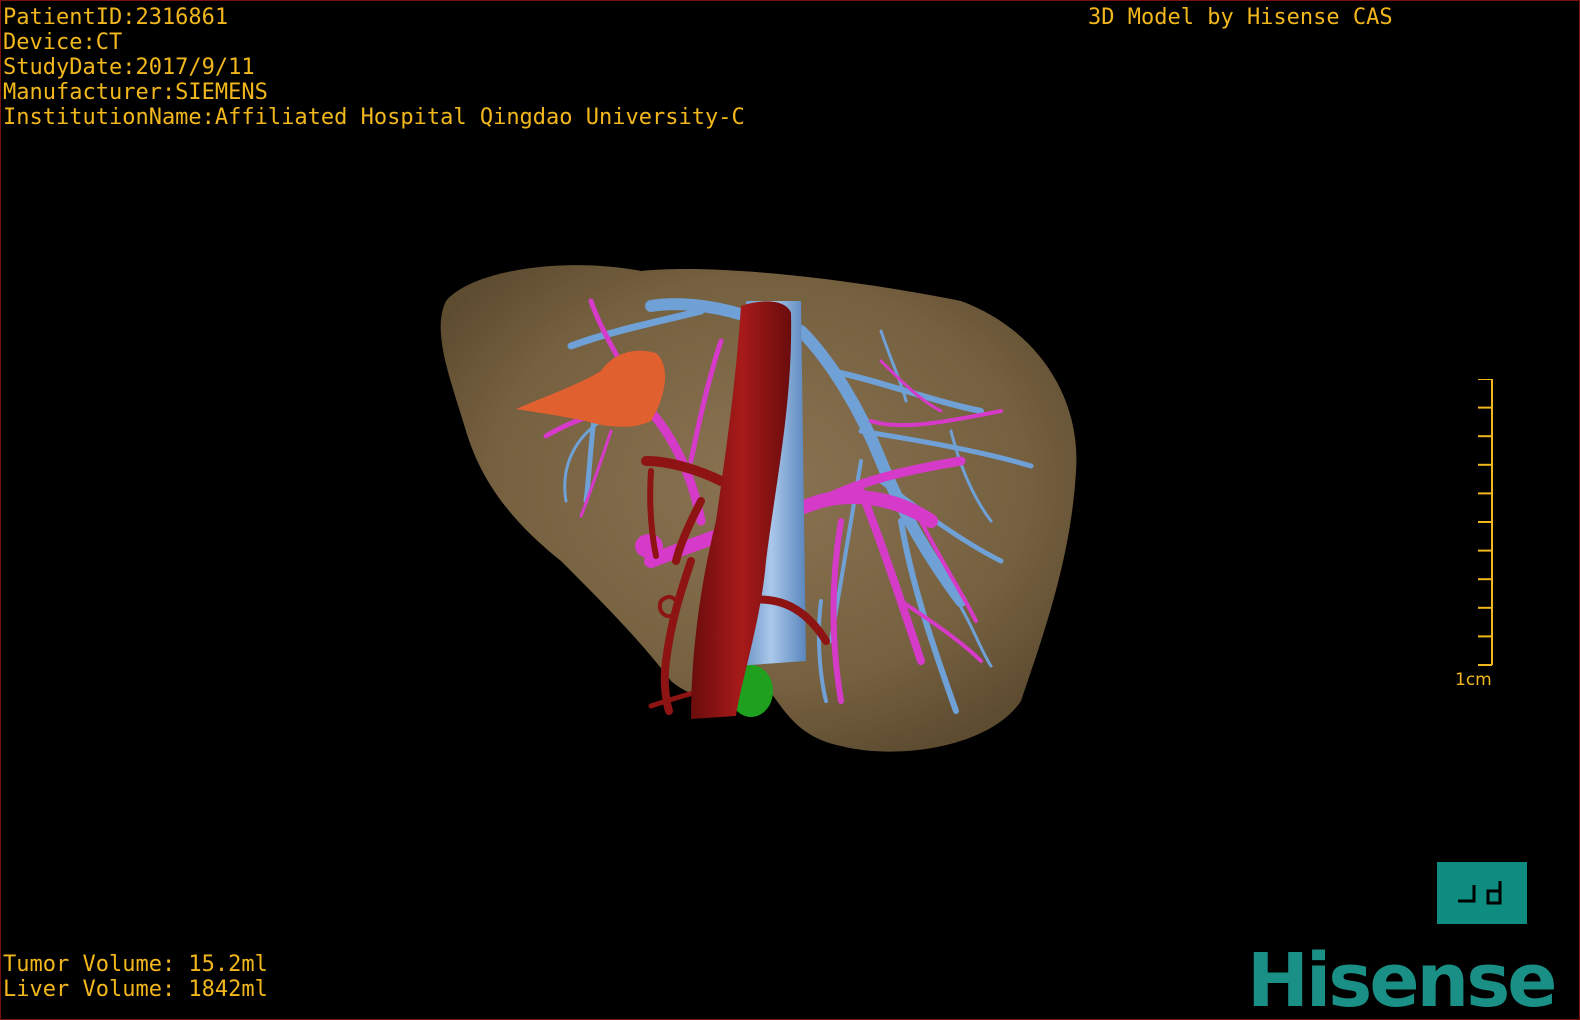  What do you see at coordinates (1240, 17) in the screenshot?
I see `model-credit: 3D Model by Hisense CAS` at bounding box center [1240, 17].